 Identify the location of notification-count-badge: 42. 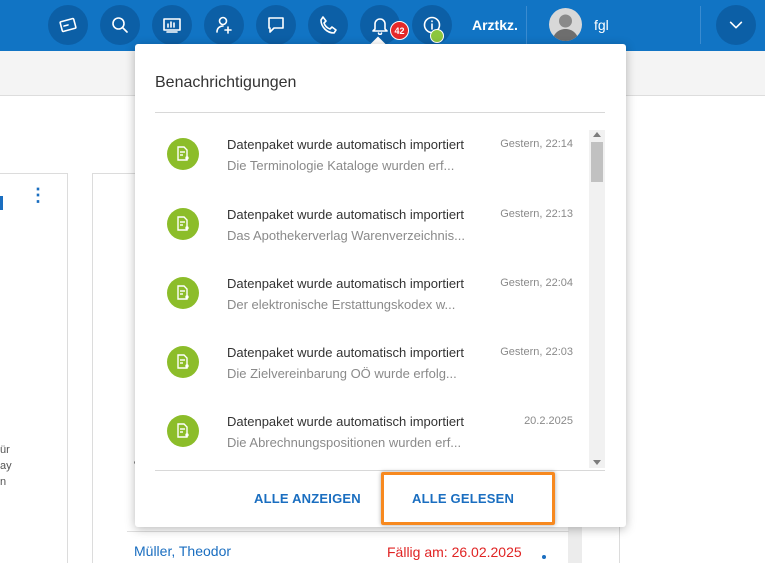
(399, 30).